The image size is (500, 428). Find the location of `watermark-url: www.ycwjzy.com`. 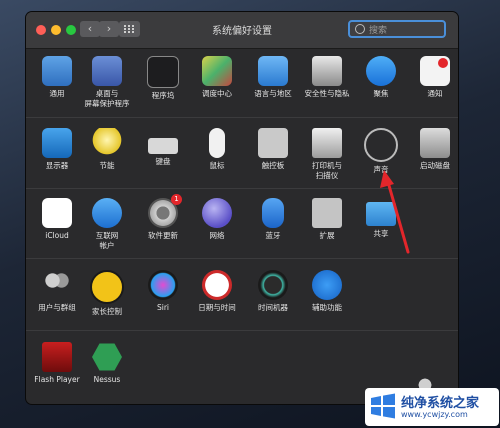

watermark-url: www.ycwjzy.com is located at coordinates (434, 414).